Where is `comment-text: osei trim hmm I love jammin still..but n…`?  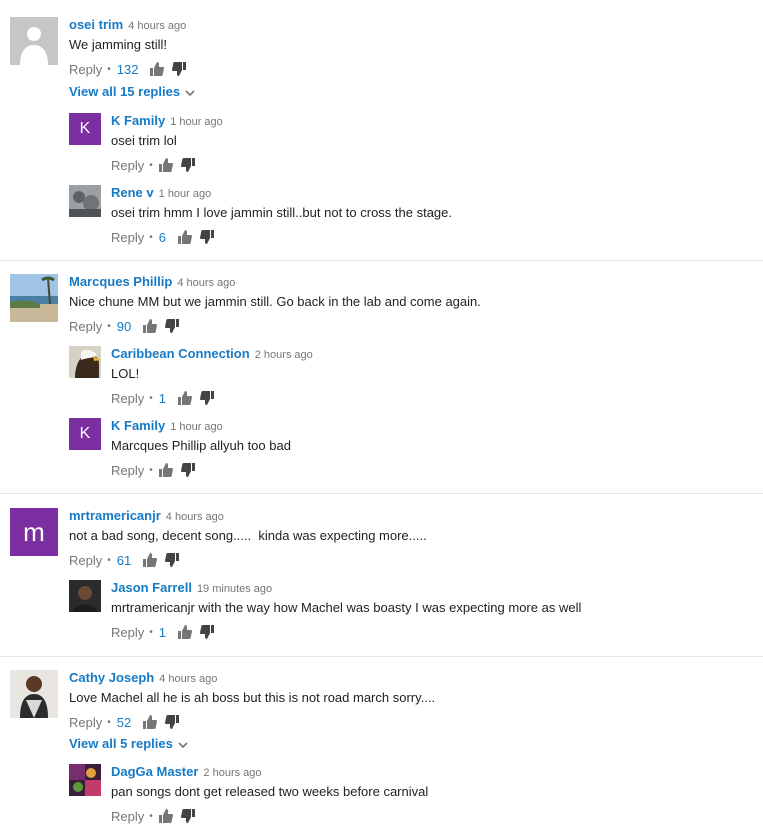 comment-text: osei trim hmm I love jammin still..but n… is located at coordinates (282, 212).